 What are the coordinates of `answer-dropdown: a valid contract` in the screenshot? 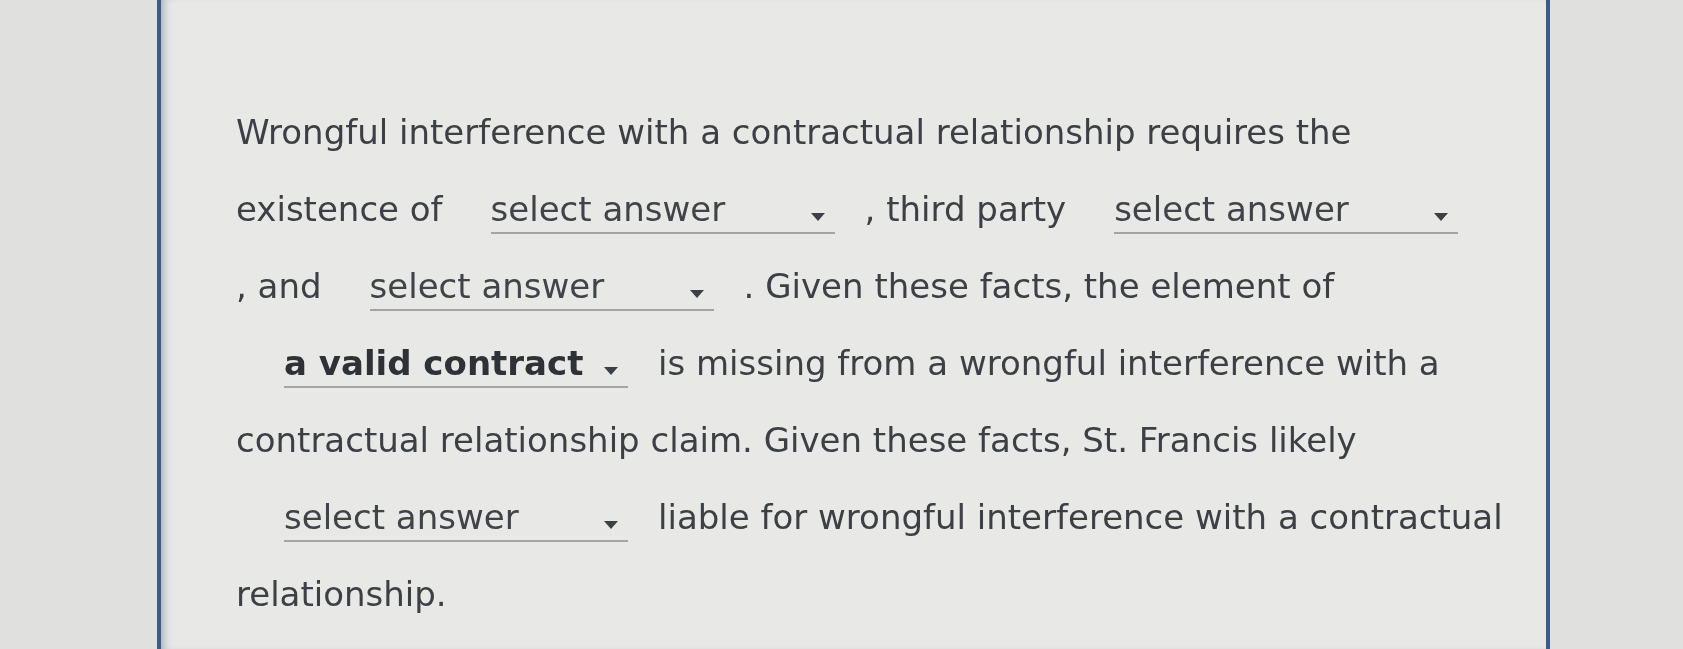 It's located at (456, 365).